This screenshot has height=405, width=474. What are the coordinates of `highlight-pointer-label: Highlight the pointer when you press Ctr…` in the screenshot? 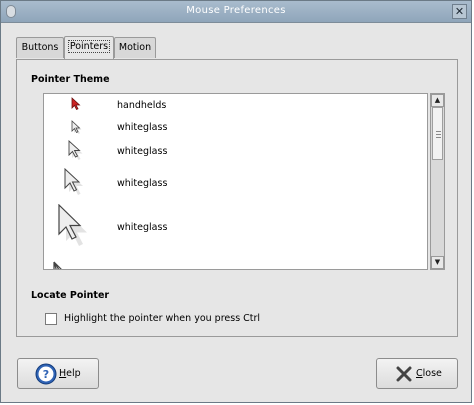 It's located at (162, 318).